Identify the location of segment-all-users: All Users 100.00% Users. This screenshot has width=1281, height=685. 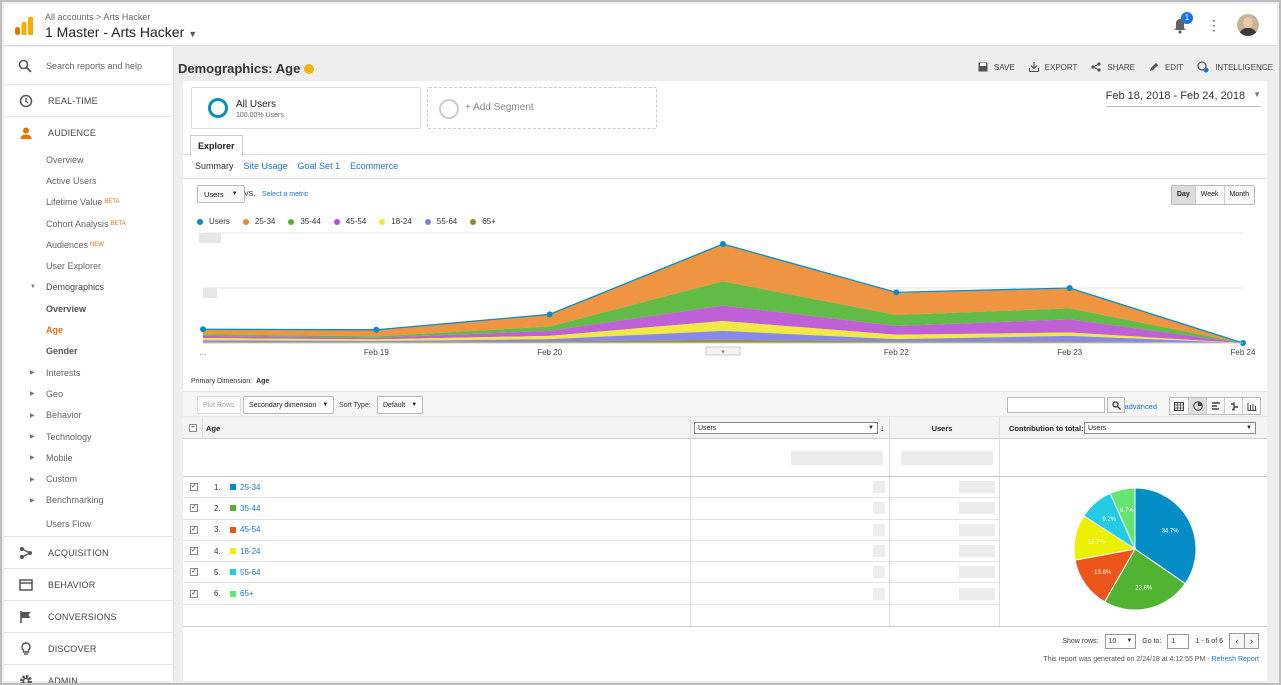
(306, 108).